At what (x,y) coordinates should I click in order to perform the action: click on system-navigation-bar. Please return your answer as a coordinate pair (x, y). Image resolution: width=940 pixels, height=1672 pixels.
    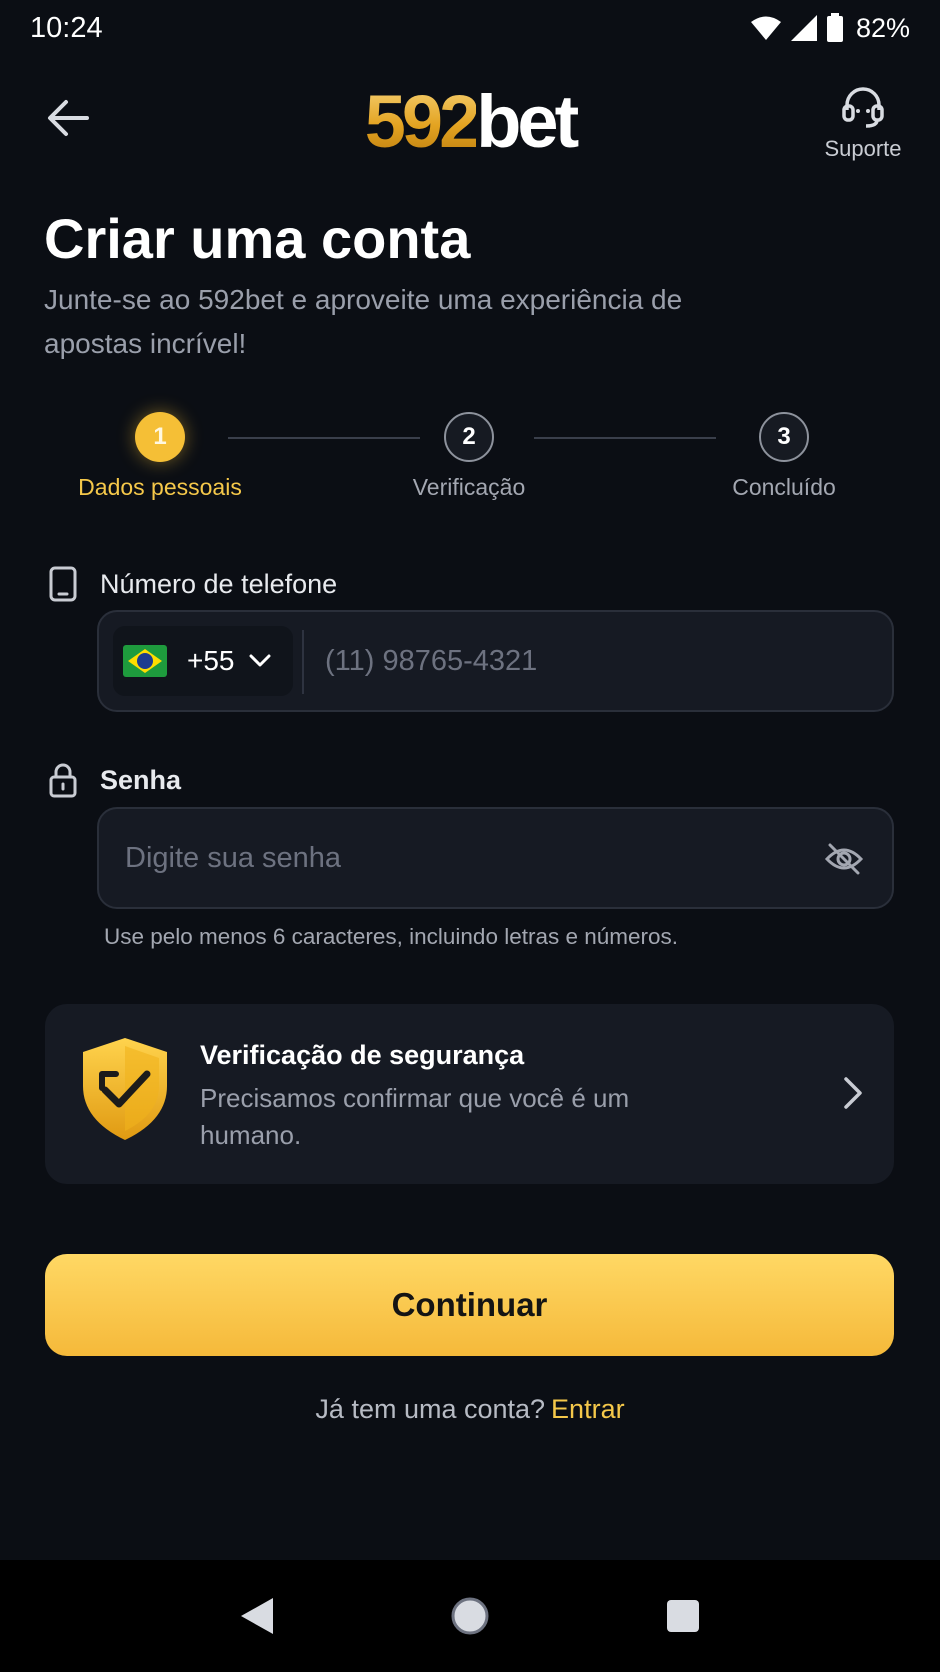
    Looking at the image, I should click on (470, 1616).